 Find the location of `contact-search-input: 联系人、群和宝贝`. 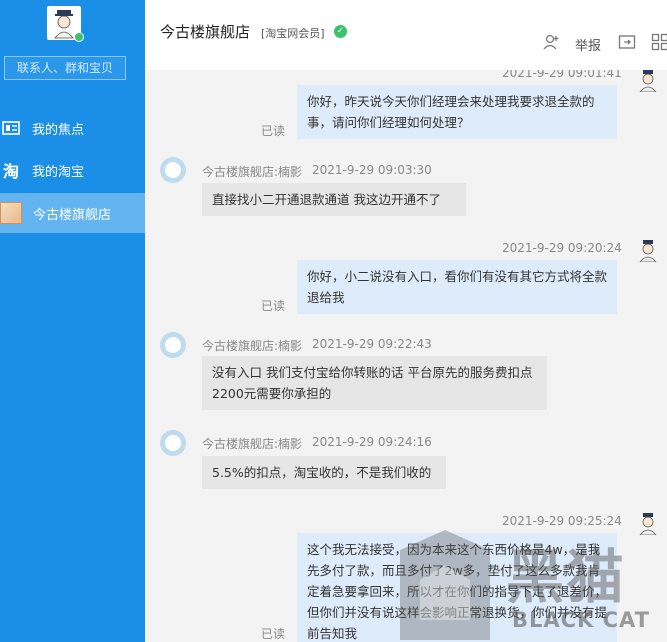

contact-search-input: 联系人、群和宝贝 is located at coordinates (65, 68).